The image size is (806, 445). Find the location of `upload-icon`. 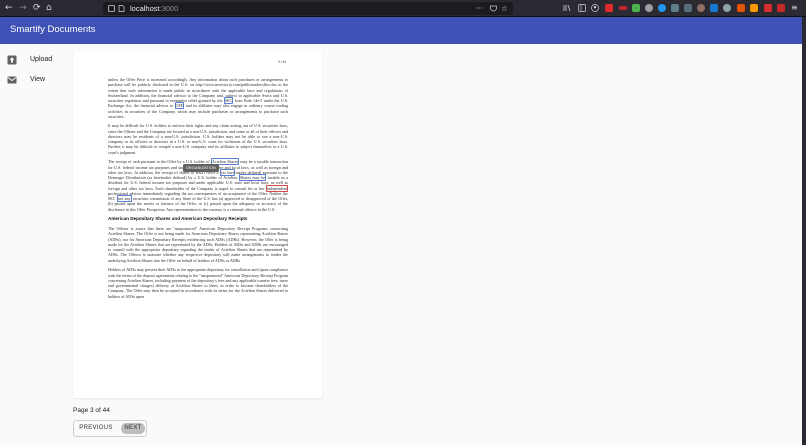

upload-icon is located at coordinates (12, 60).